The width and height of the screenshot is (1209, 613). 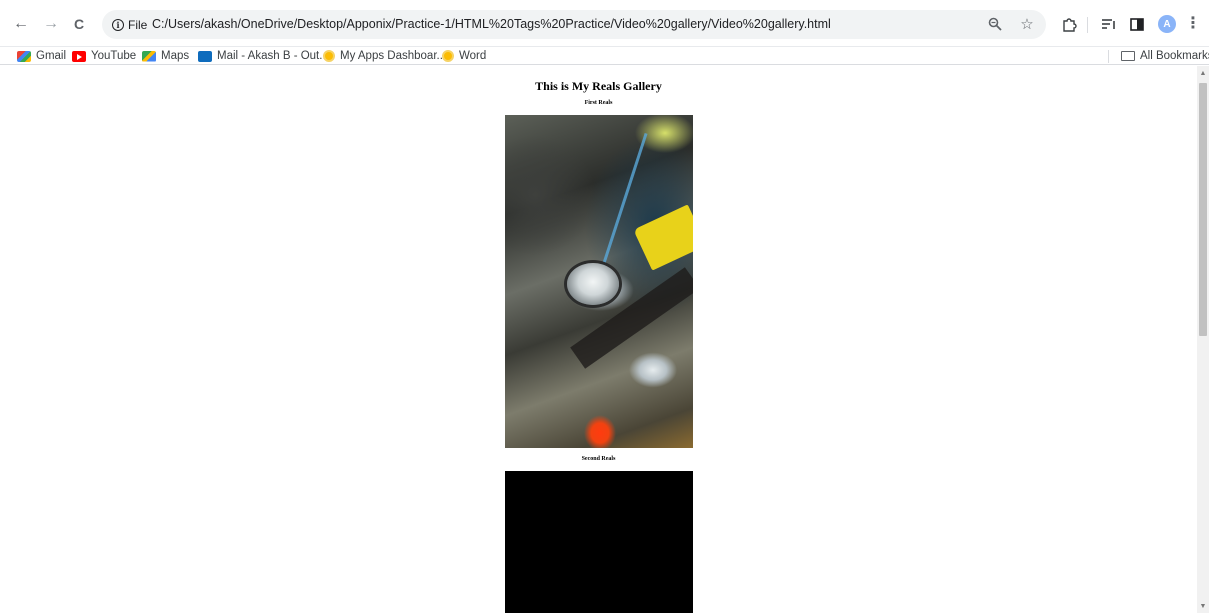 What do you see at coordinates (598, 459) in the screenshot?
I see `reel-caption-second: Second Reals` at bounding box center [598, 459].